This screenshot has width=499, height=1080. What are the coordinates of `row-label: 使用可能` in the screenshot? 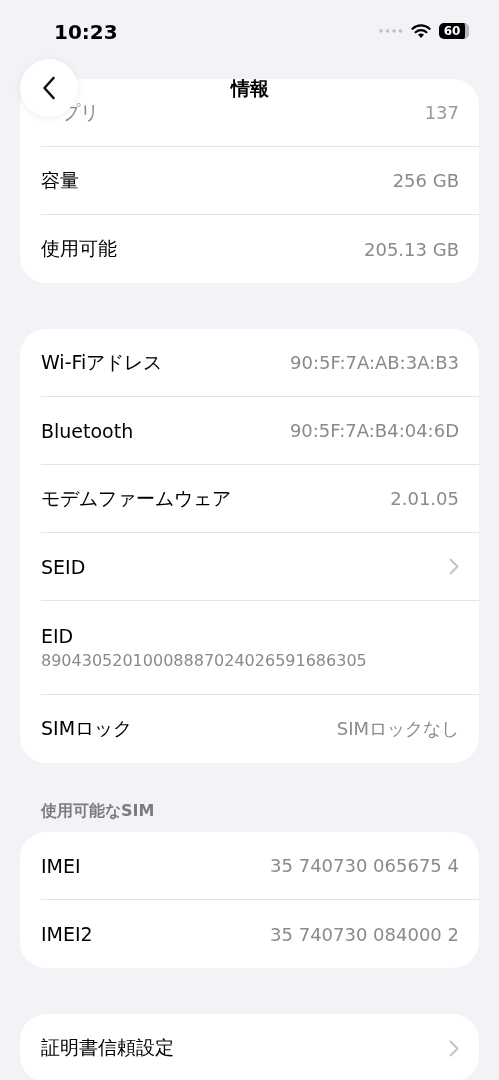 It's located at (79, 248).